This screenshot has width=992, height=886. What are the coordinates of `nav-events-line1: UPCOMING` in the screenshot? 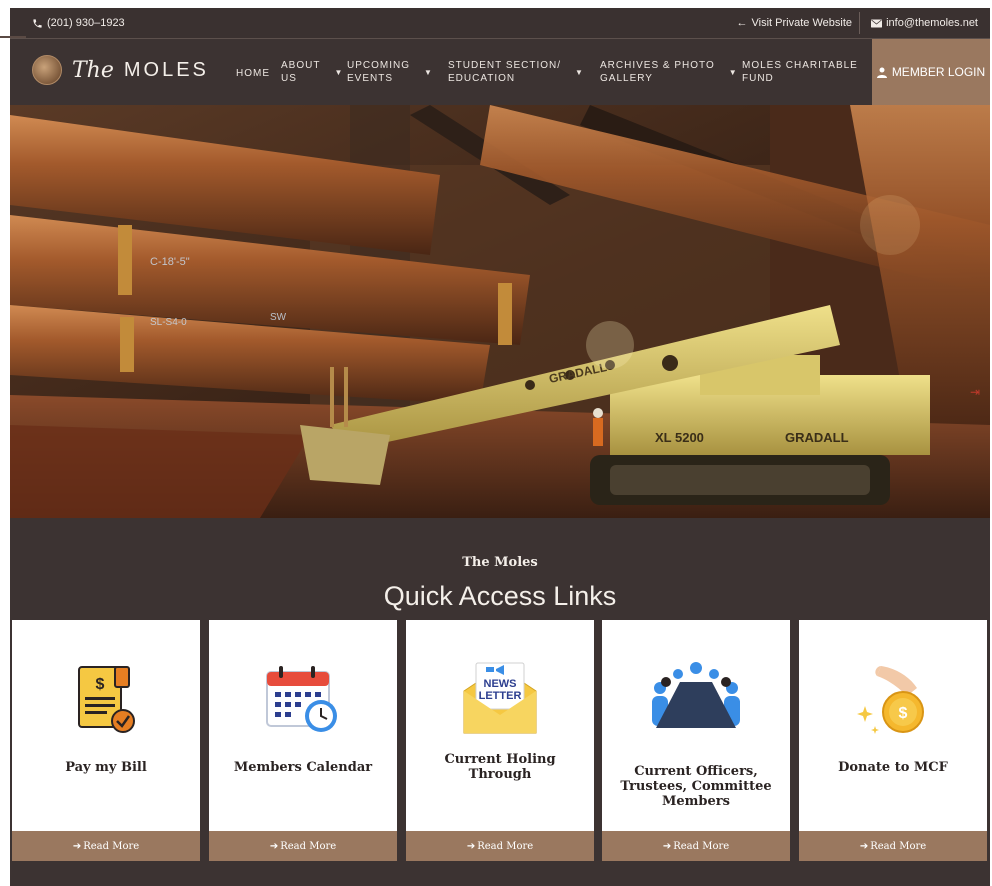 It's located at (378, 65).